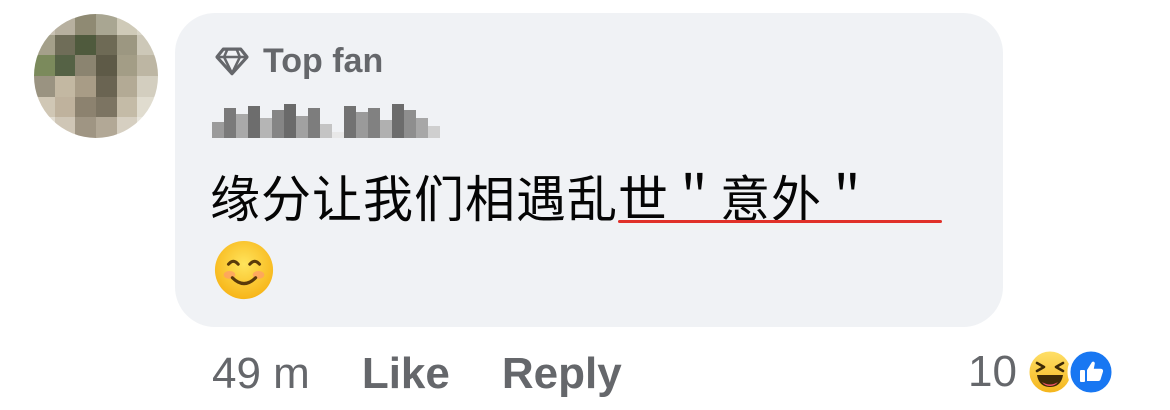 This screenshot has height=410, width=1170. I want to click on reaction-summary: 10, so click(1041, 372).